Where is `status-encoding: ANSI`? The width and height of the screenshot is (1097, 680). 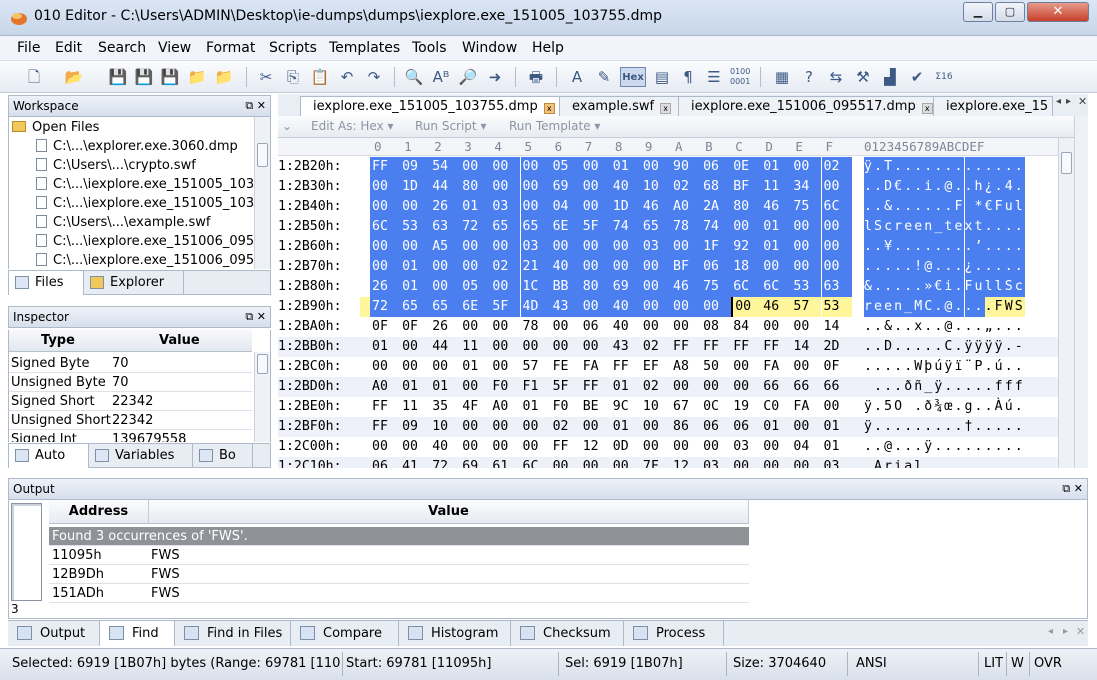
status-encoding: ANSI is located at coordinates (871, 664).